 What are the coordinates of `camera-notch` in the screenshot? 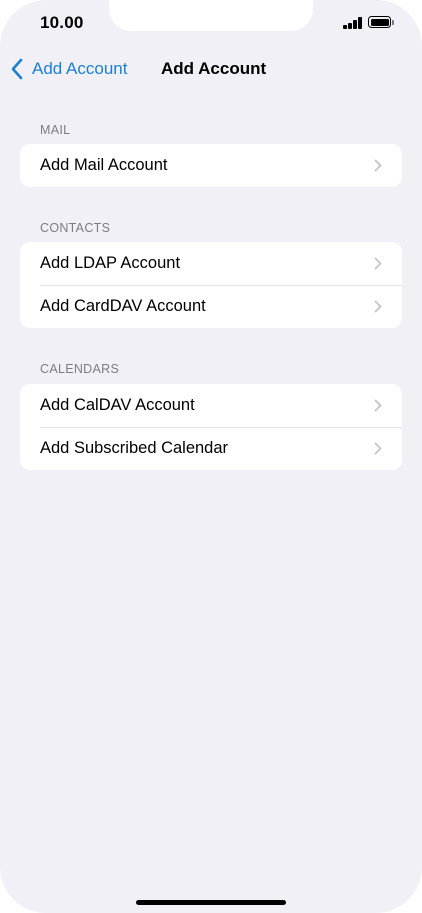 It's located at (211, 15).